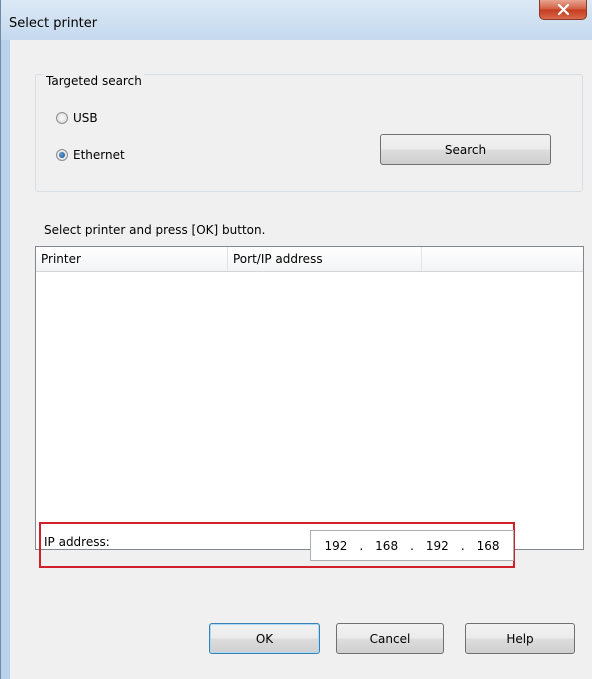 This screenshot has width=592, height=679. I want to click on targeted-search-legend: Targeted search, so click(94, 81).